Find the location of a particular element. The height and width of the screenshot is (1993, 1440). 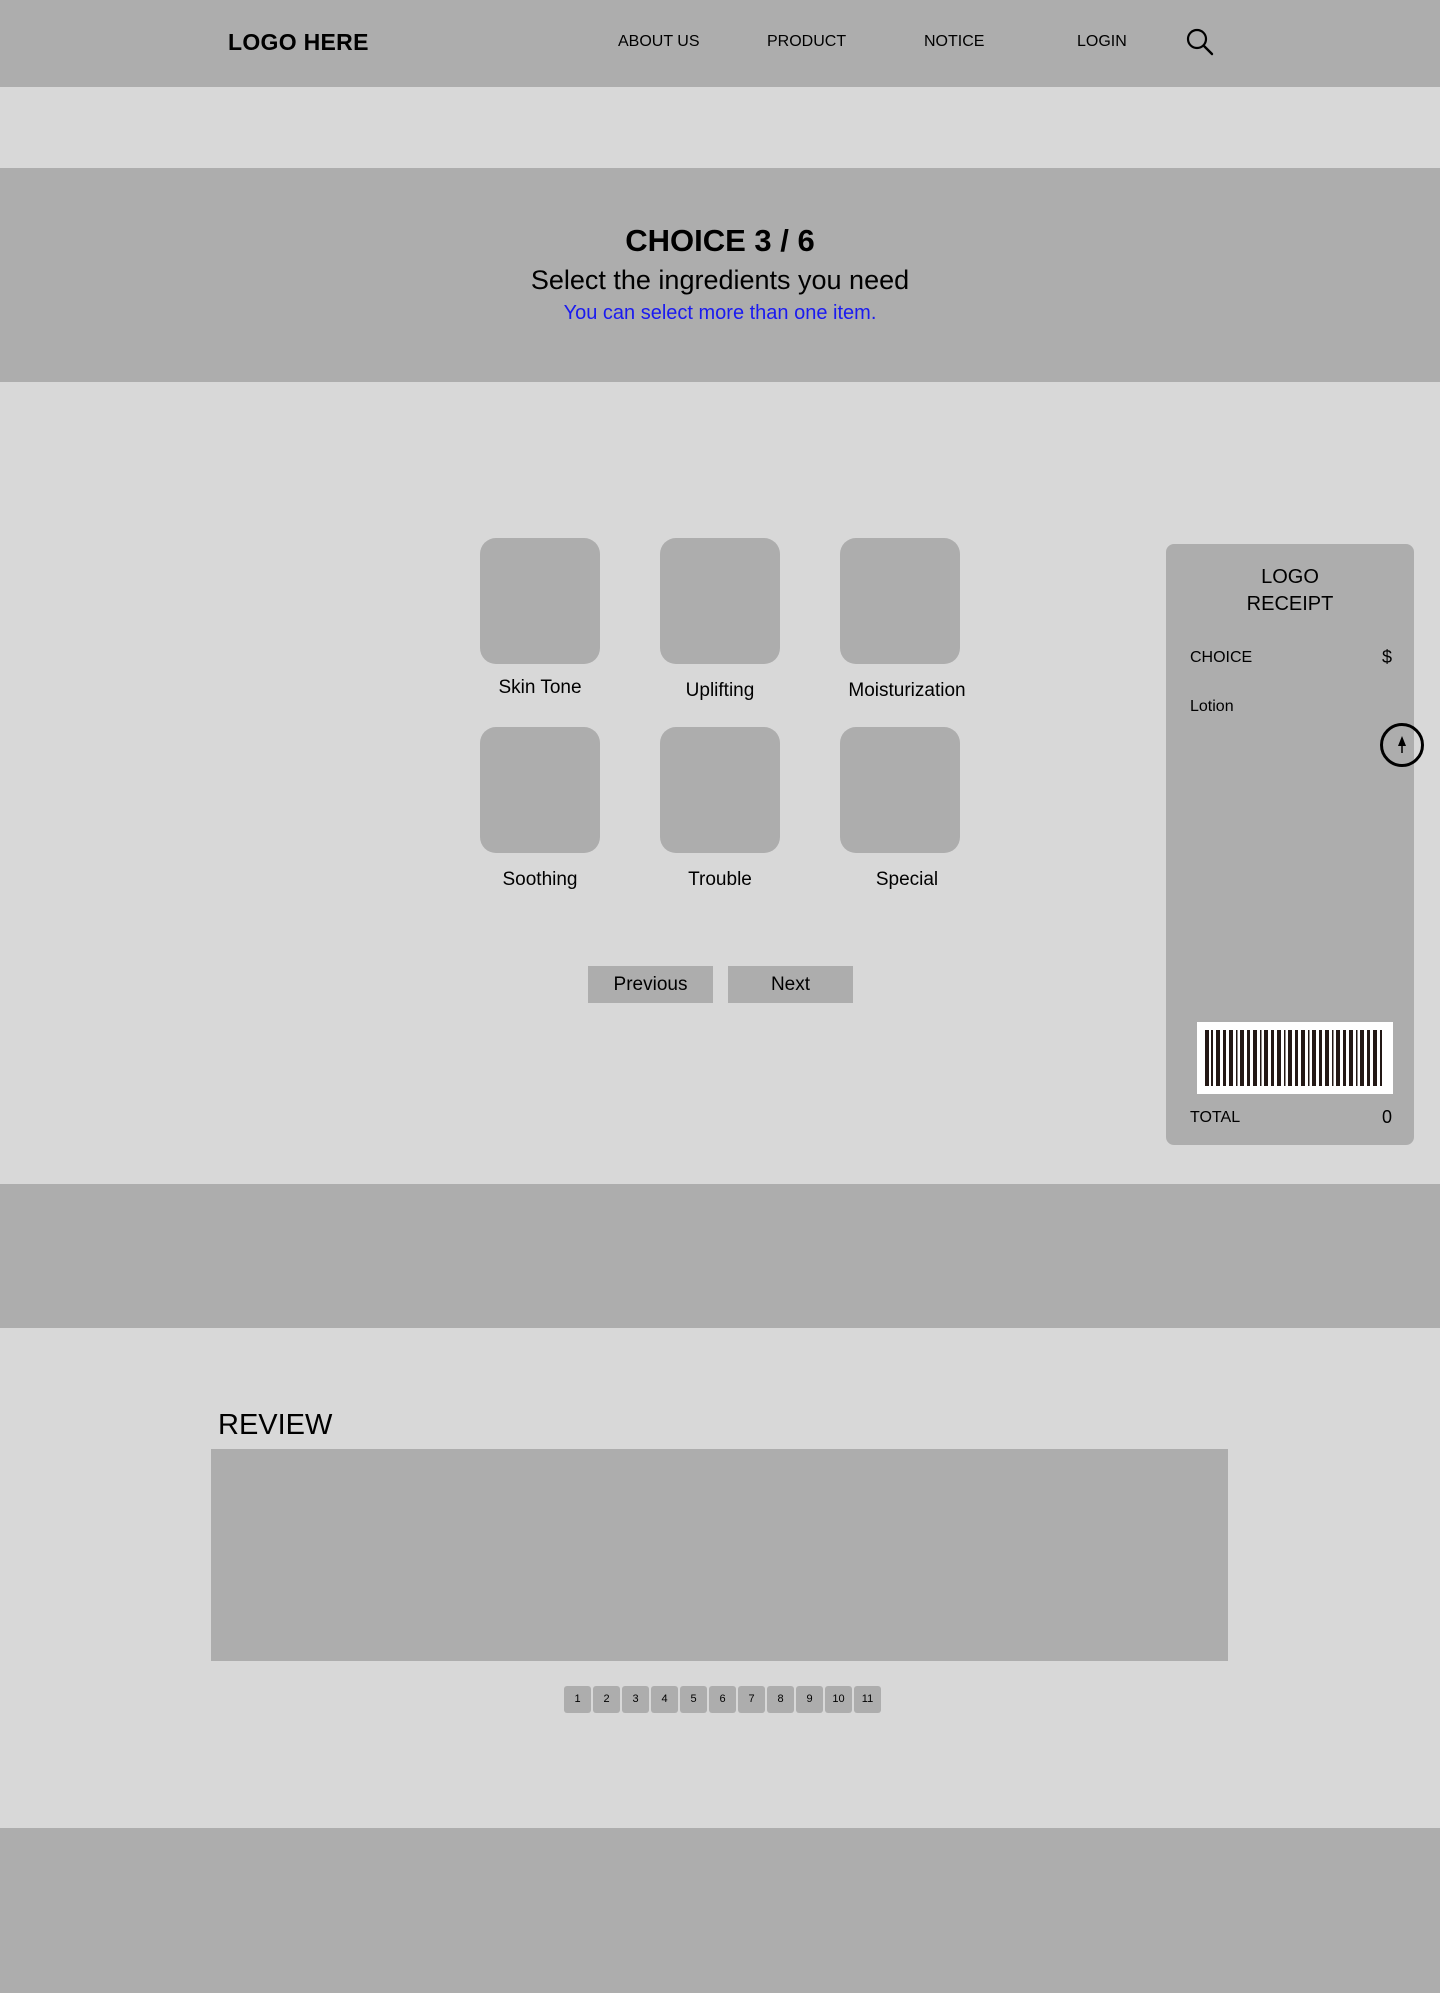

scroll-top-icon is located at coordinates (1402, 745).